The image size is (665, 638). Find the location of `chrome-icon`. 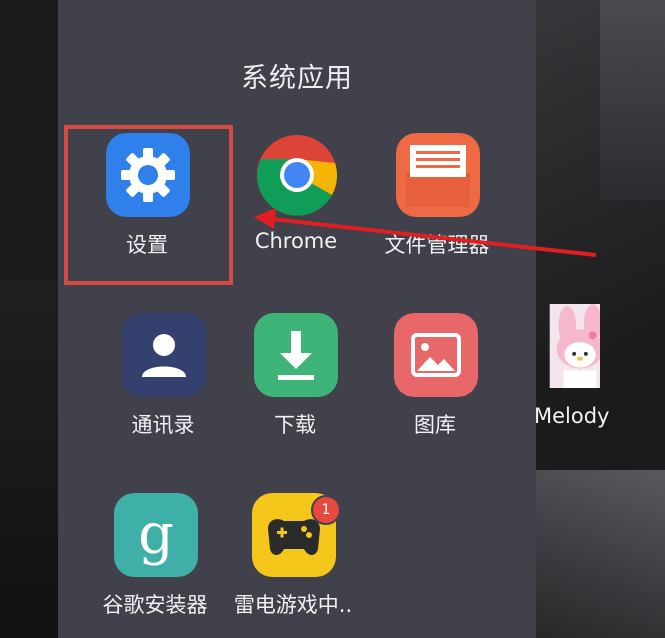

chrome-icon is located at coordinates (297, 175).